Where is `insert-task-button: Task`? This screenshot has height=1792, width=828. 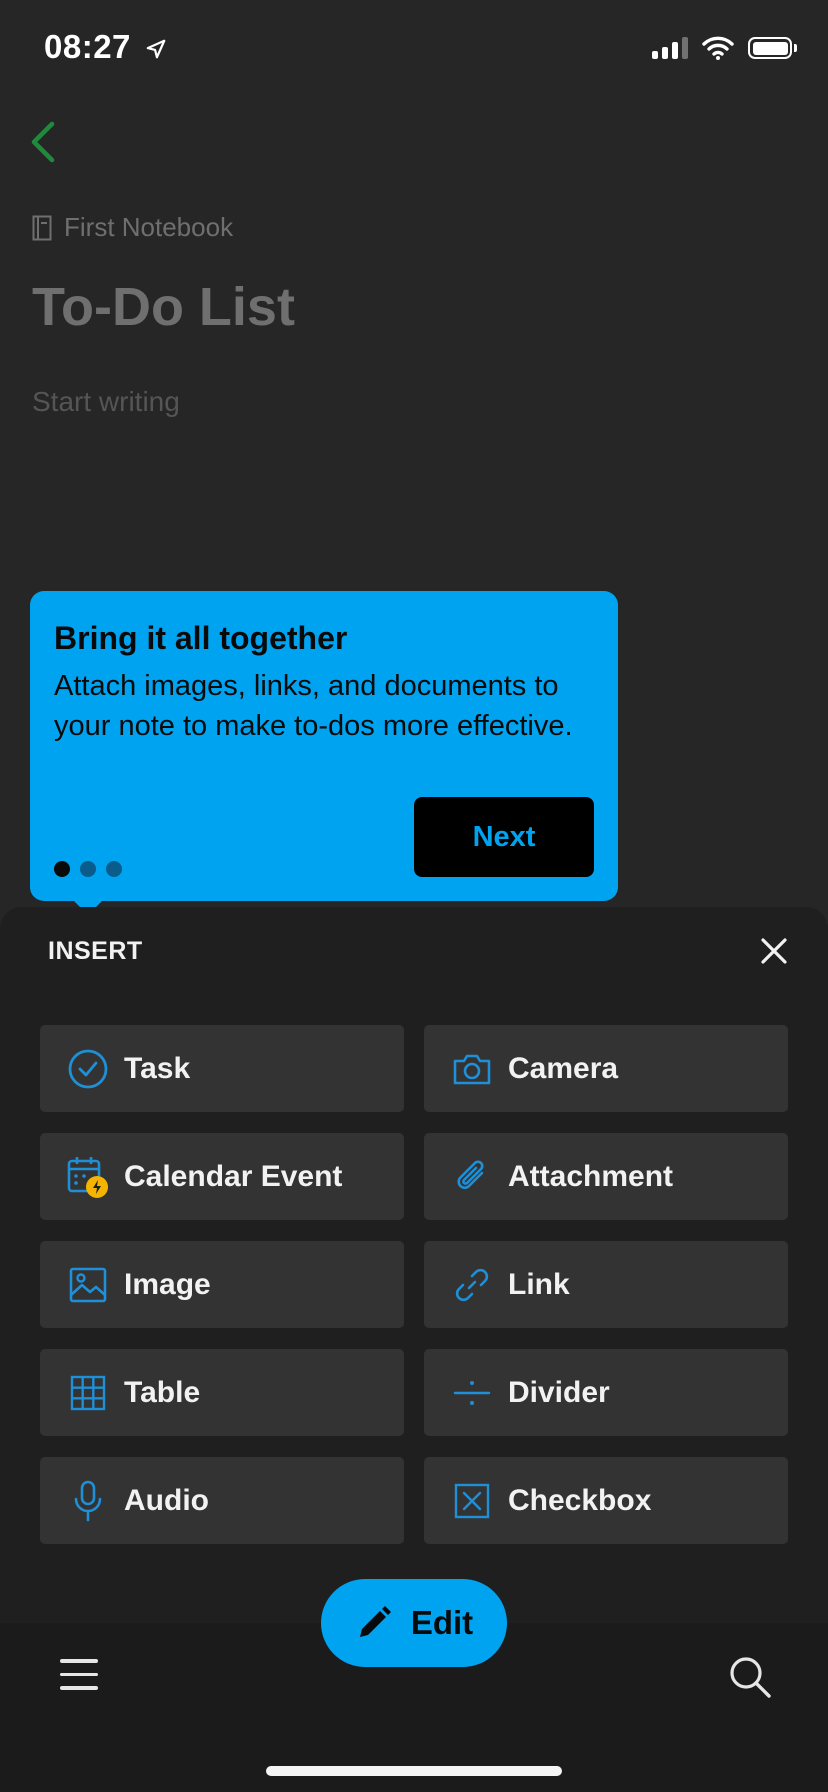 insert-task-button: Task is located at coordinates (222, 1068).